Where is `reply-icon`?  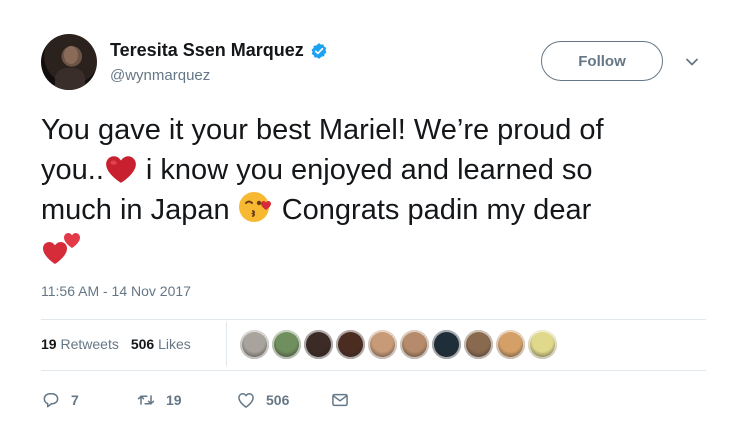
reply-icon is located at coordinates (51, 400).